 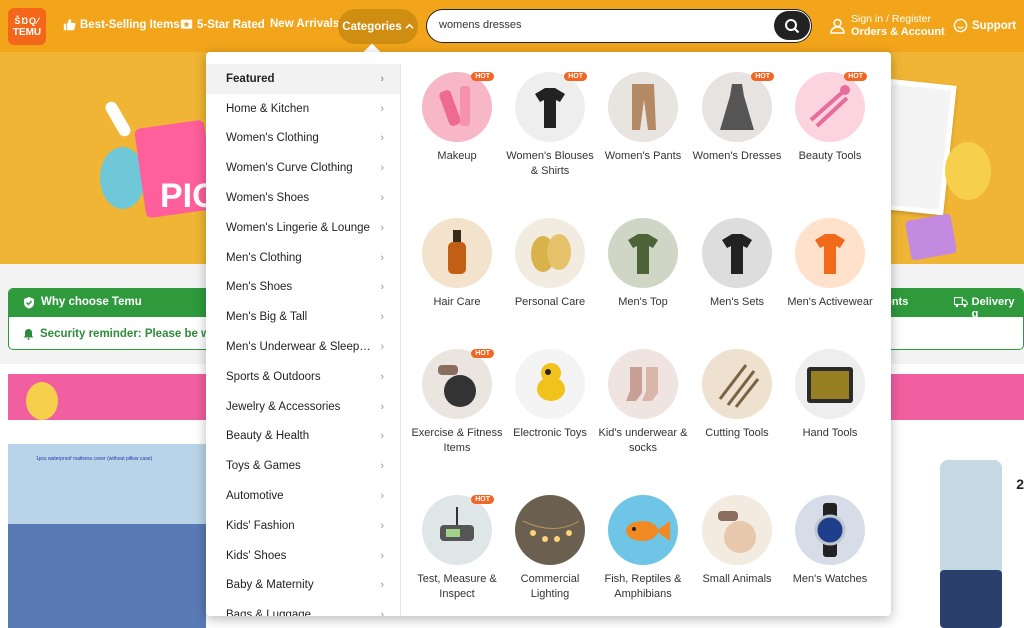 I want to click on subcategory-item: Men's Sets, so click(x=737, y=264).